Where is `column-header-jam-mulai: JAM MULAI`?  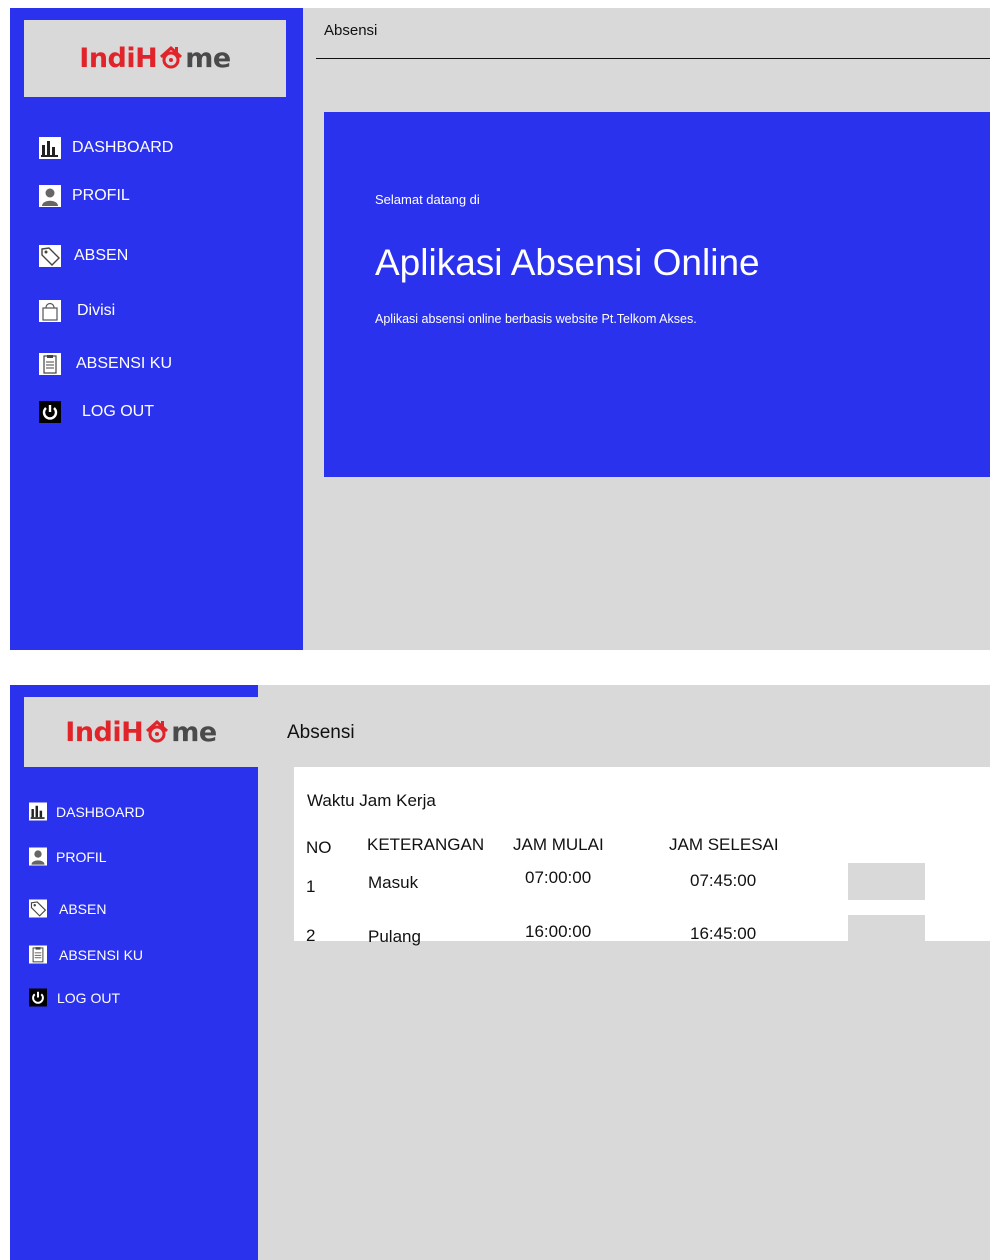
column-header-jam-mulai: JAM MULAI is located at coordinates (558, 844).